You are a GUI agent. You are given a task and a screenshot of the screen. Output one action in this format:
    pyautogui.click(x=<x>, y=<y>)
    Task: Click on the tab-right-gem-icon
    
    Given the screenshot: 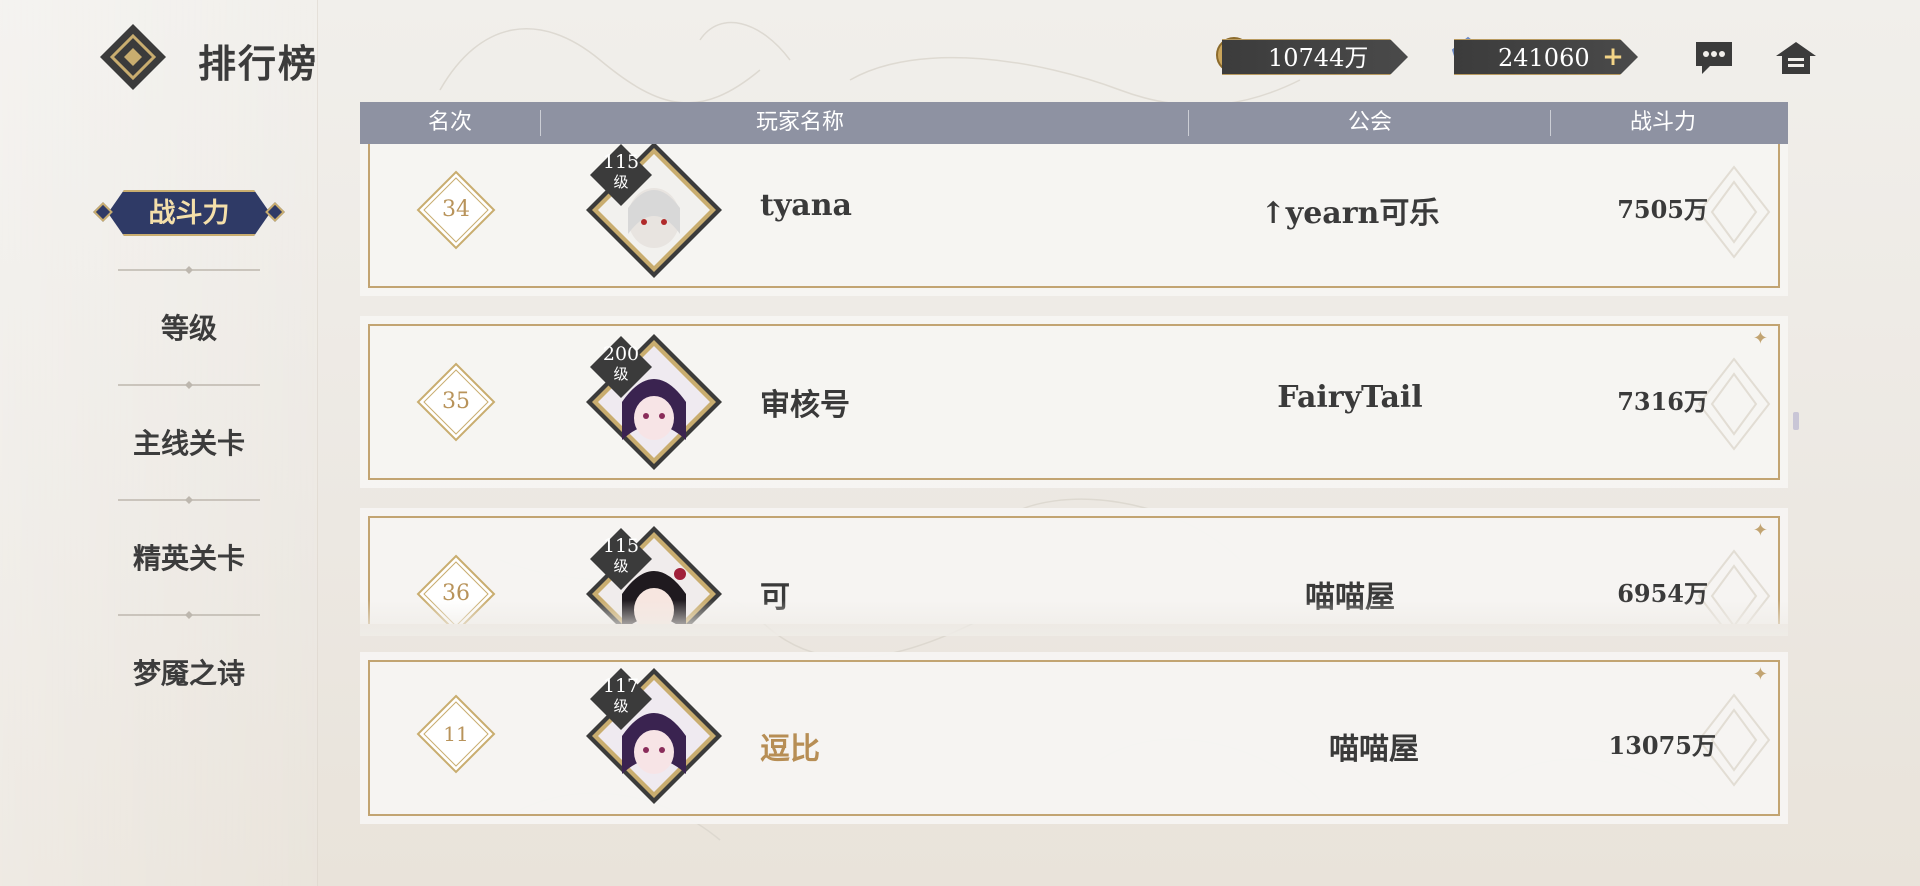 What is the action you would take?
    pyautogui.click(x=275, y=212)
    